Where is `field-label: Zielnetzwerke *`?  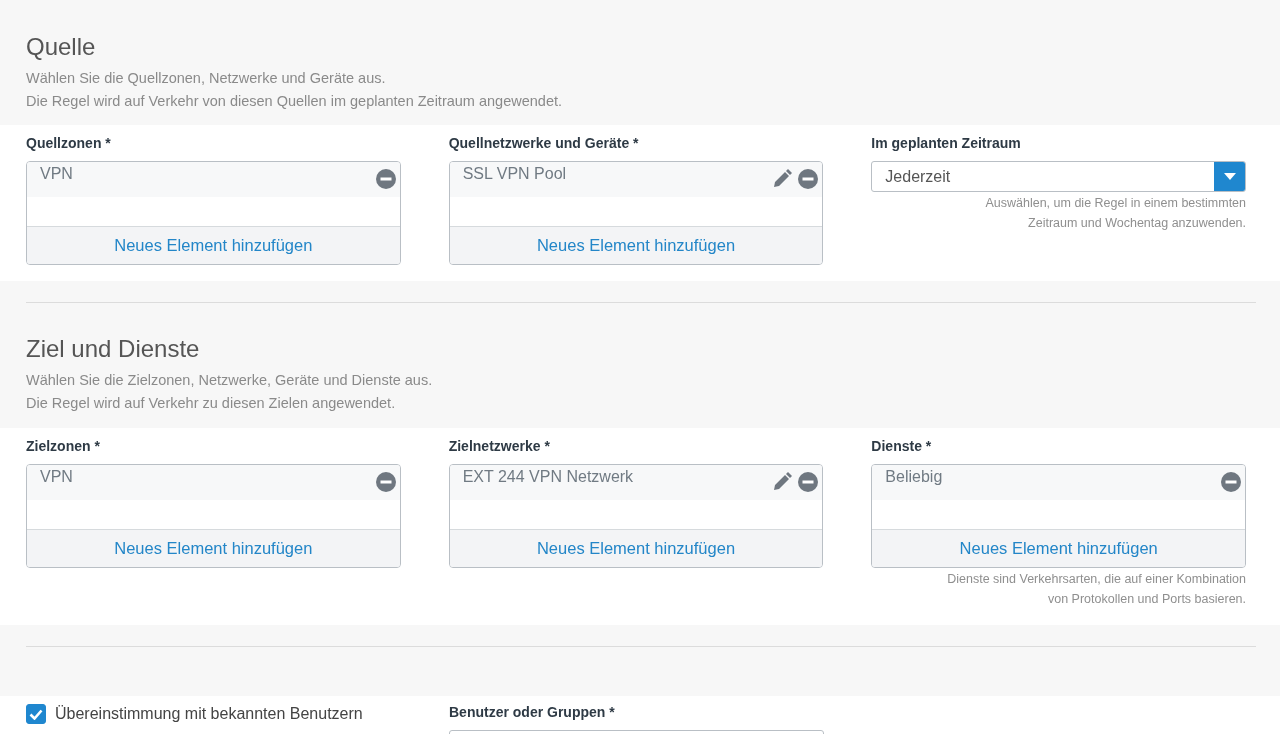
field-label: Zielnetzwerke * is located at coordinates (499, 446).